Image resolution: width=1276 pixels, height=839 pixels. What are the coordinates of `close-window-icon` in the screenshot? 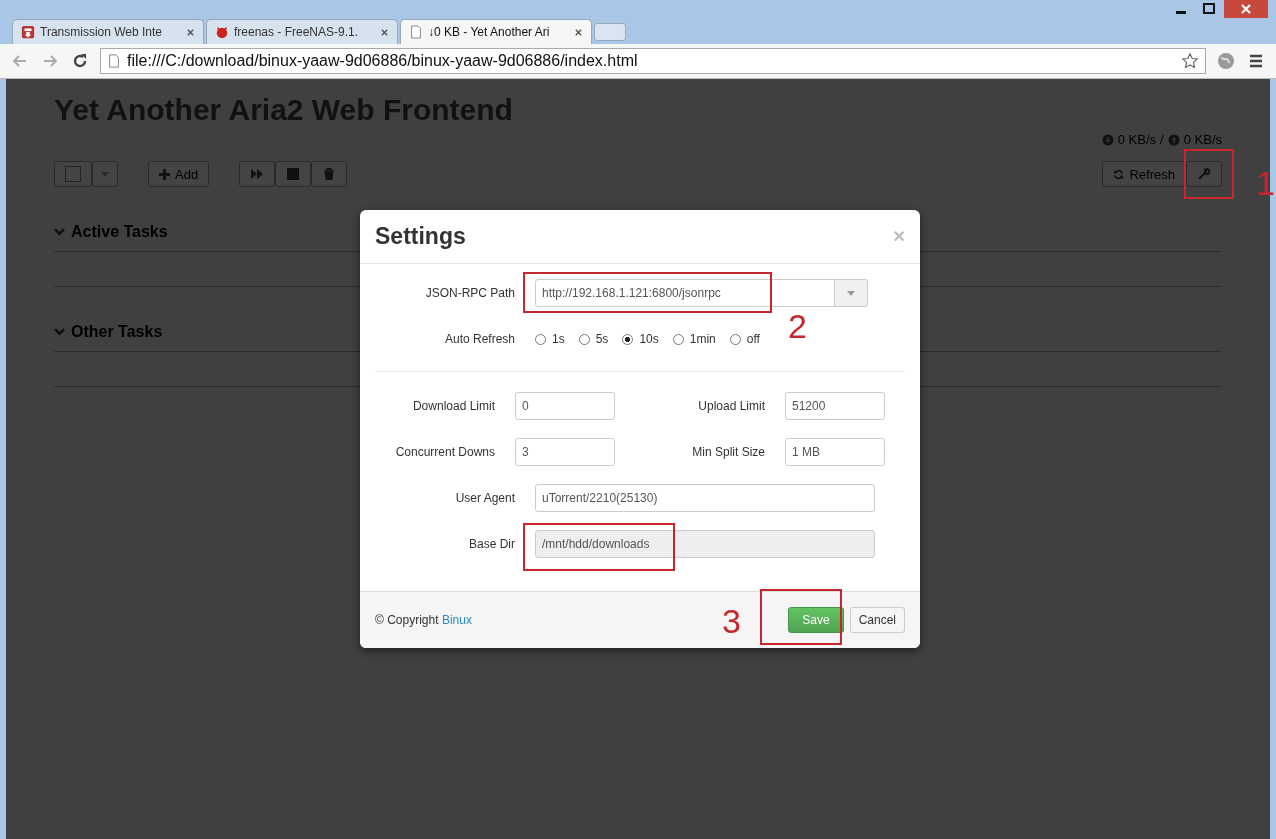 It's located at (1246, 9).